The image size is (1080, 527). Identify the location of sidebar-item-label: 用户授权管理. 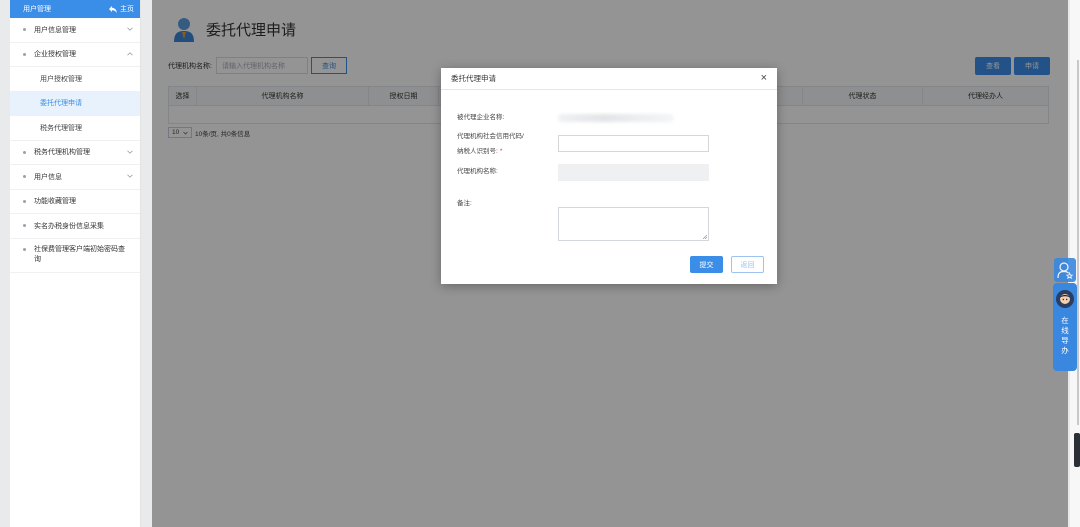
(61, 79).